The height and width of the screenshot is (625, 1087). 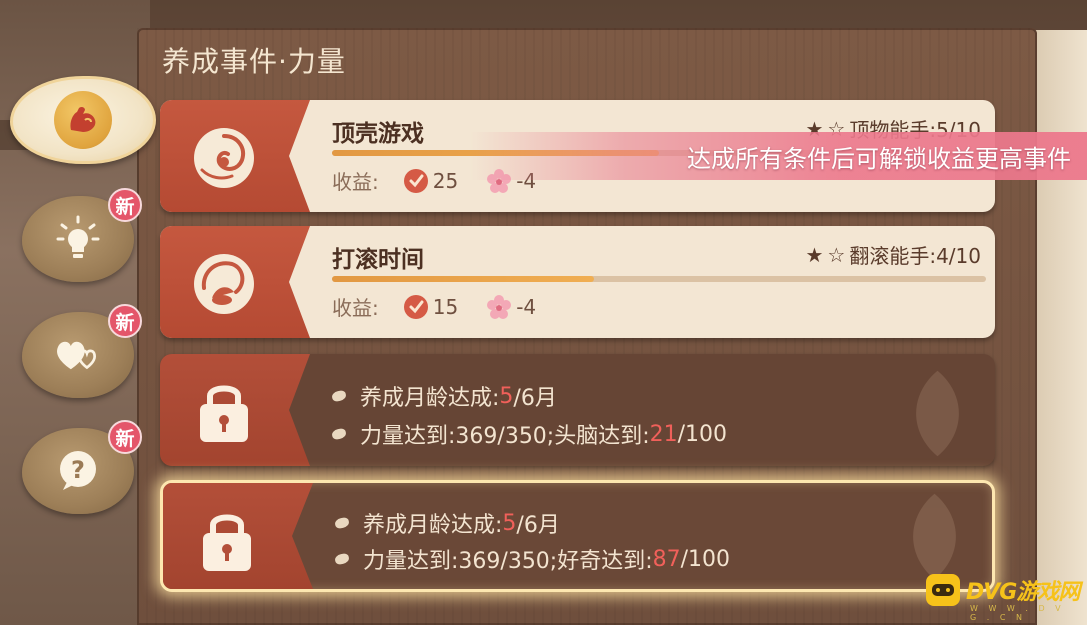 What do you see at coordinates (577, 410) in the screenshot?
I see `locked-event-card: 养成月龄达成: 5 /6月 力量达到:369/350;头脑达到: 21 /100` at bounding box center [577, 410].